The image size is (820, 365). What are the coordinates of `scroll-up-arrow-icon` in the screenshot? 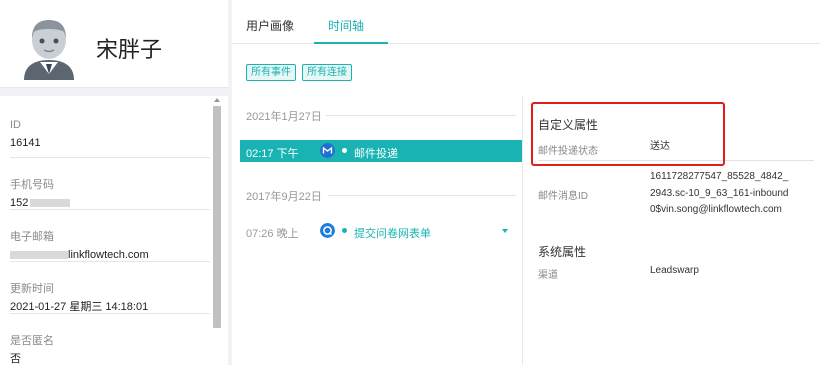 It's located at (217, 100).